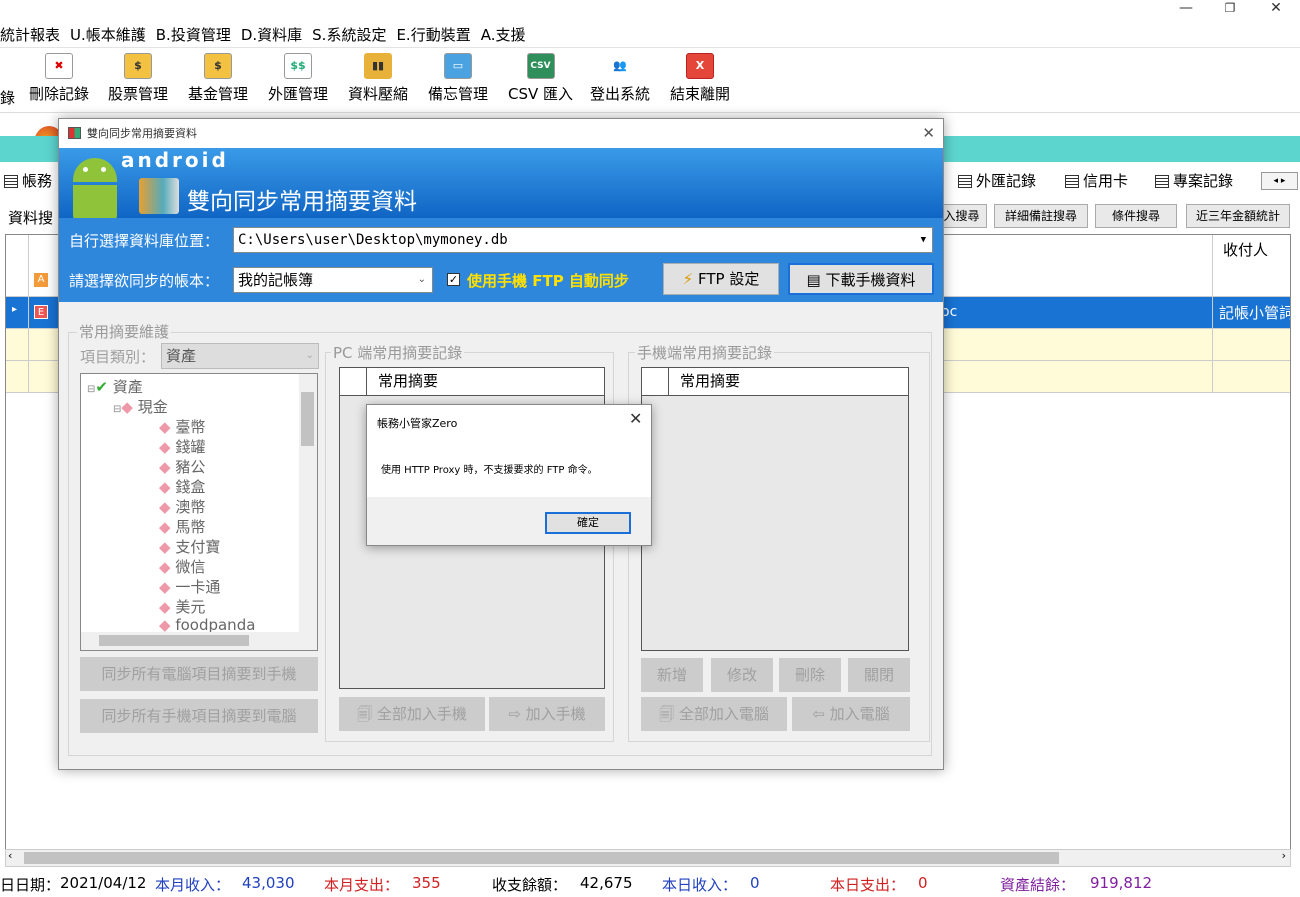  What do you see at coordinates (879, 675) in the screenshot?
I see `close-button: 關閉` at bounding box center [879, 675].